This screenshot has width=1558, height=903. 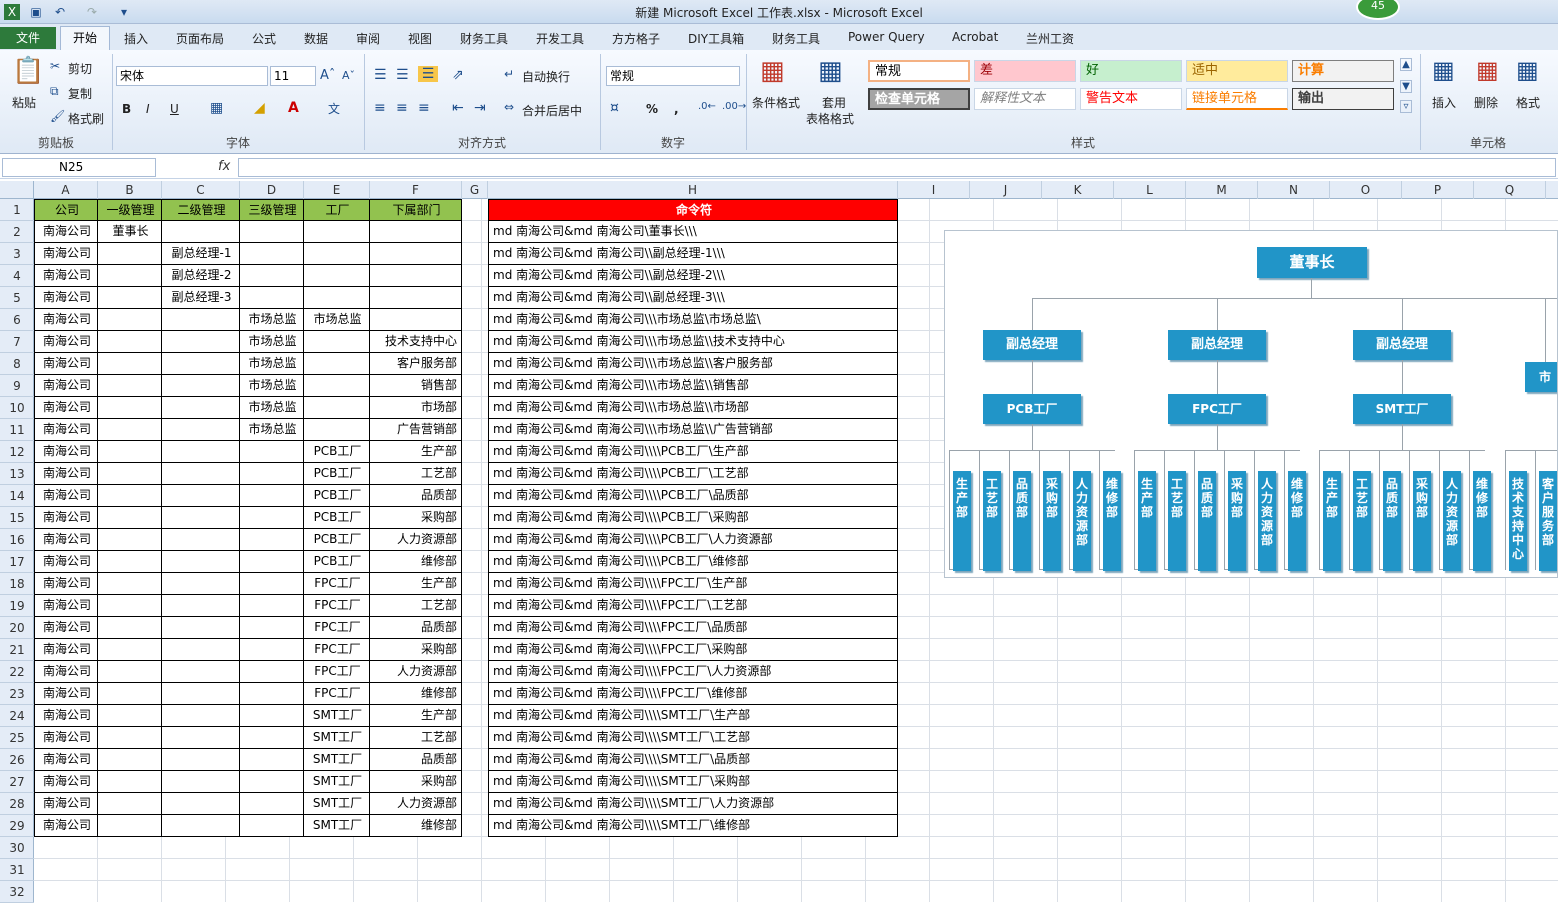 What do you see at coordinates (416, 672) in the screenshot?
I see `table-cell: 人力资源部` at bounding box center [416, 672].